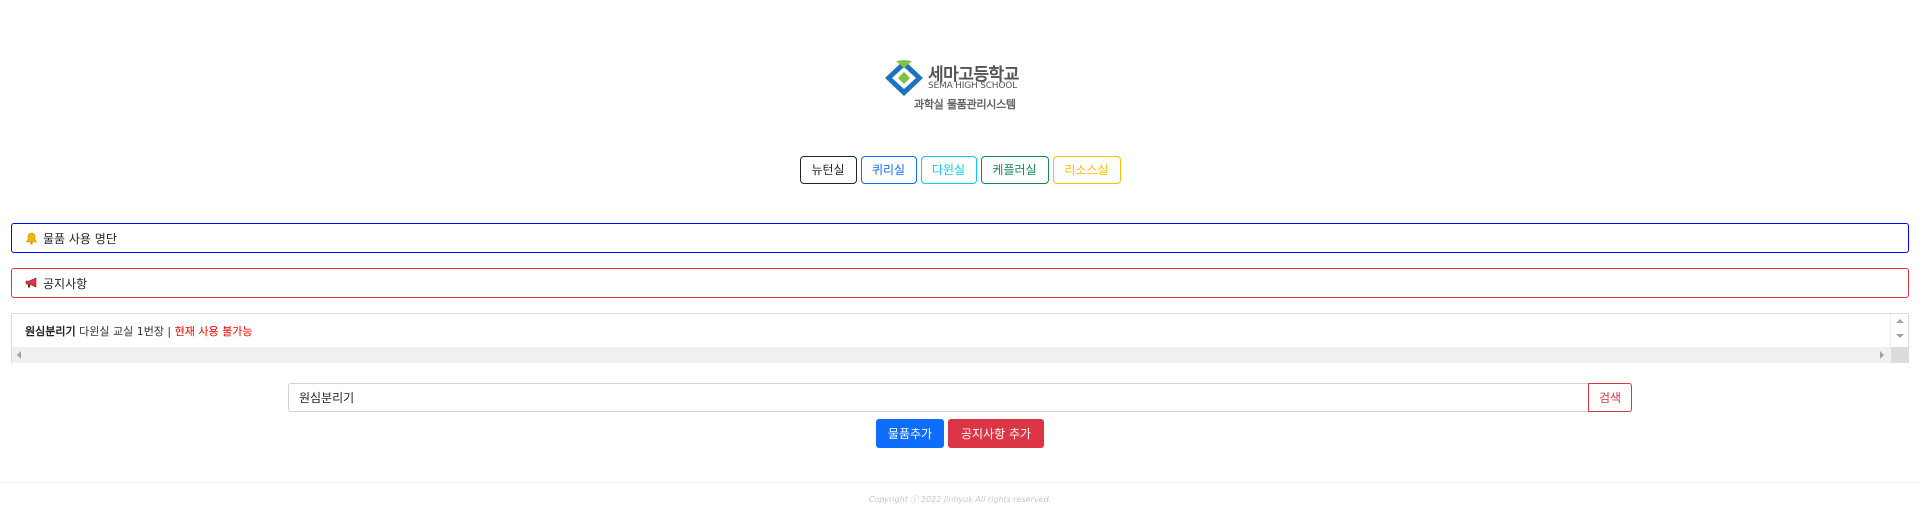  What do you see at coordinates (1086, 170) in the screenshot?
I see `lab-button-resource: 리소스실` at bounding box center [1086, 170].